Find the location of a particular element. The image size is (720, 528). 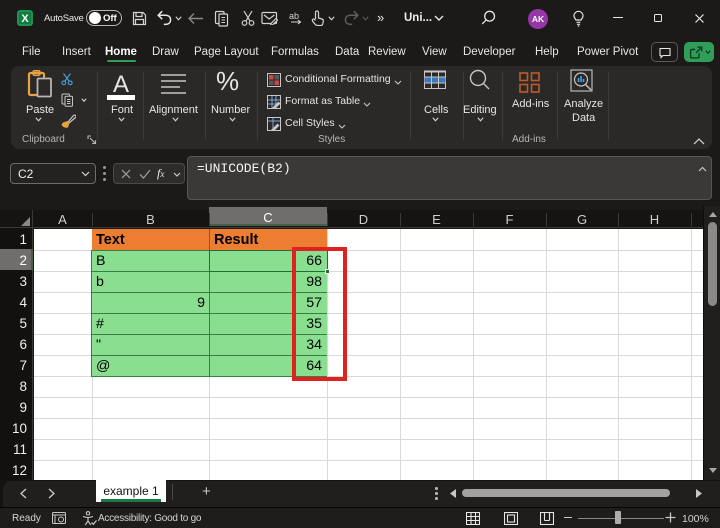

svg-text: ab is located at coordinates (294, 16).